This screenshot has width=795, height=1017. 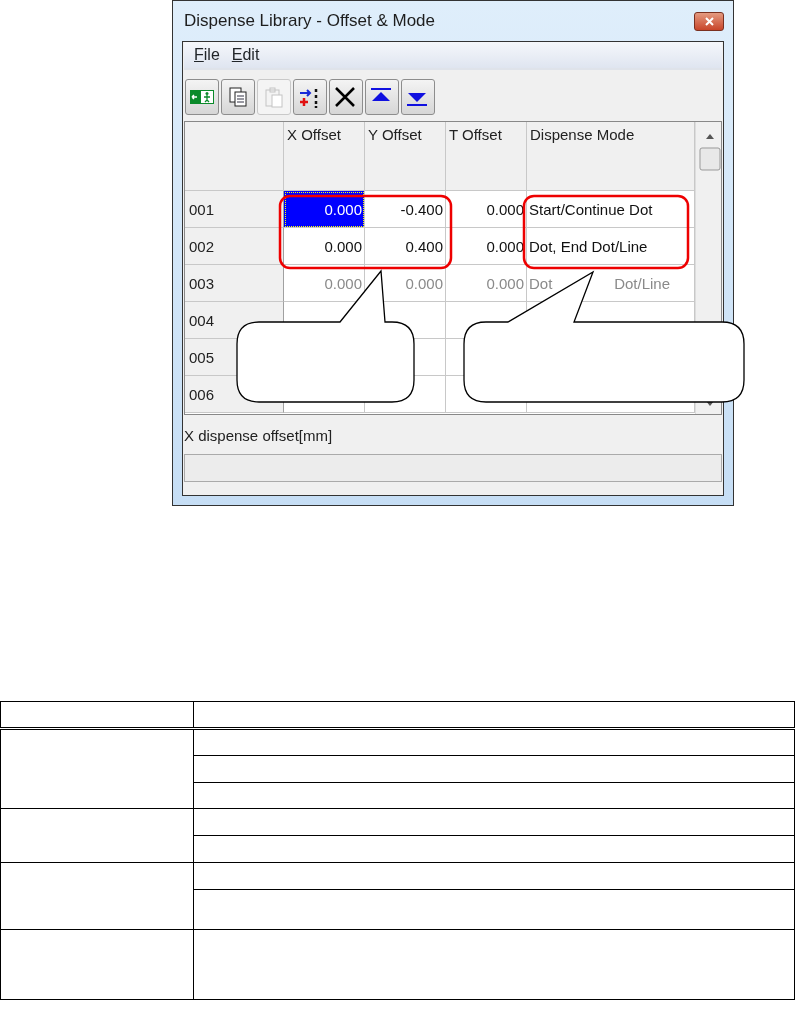 What do you see at coordinates (405, 246) in the screenshot?
I see `table-cell: 0.400` at bounding box center [405, 246].